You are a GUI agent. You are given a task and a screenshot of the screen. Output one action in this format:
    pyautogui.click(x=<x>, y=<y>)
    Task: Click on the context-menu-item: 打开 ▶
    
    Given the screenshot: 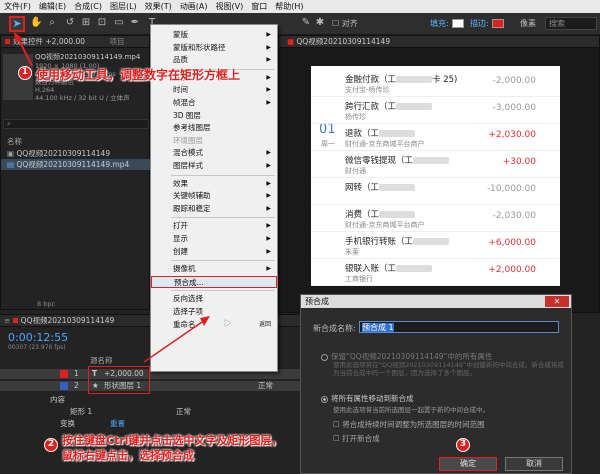 What is the action you would take?
    pyautogui.click(x=214, y=226)
    